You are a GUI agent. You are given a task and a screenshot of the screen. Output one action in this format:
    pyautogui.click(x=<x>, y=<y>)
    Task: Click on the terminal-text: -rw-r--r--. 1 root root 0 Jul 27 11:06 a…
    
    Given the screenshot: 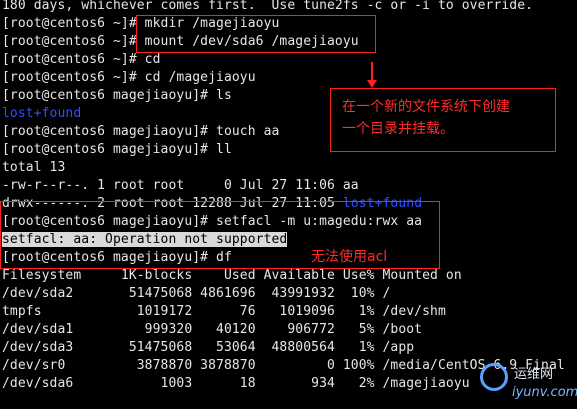 What is the action you would take?
    pyautogui.click(x=180, y=185)
    